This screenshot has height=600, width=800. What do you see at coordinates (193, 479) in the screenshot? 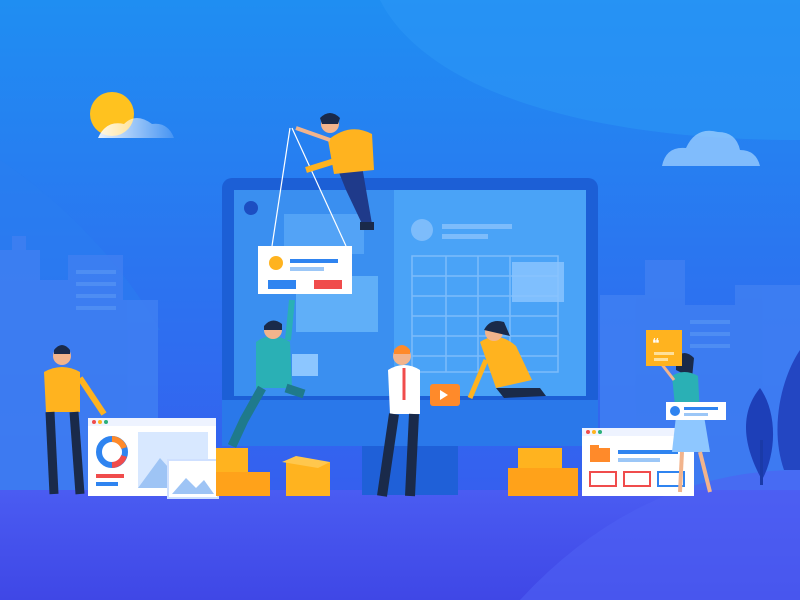
I see `image-icon` at bounding box center [193, 479].